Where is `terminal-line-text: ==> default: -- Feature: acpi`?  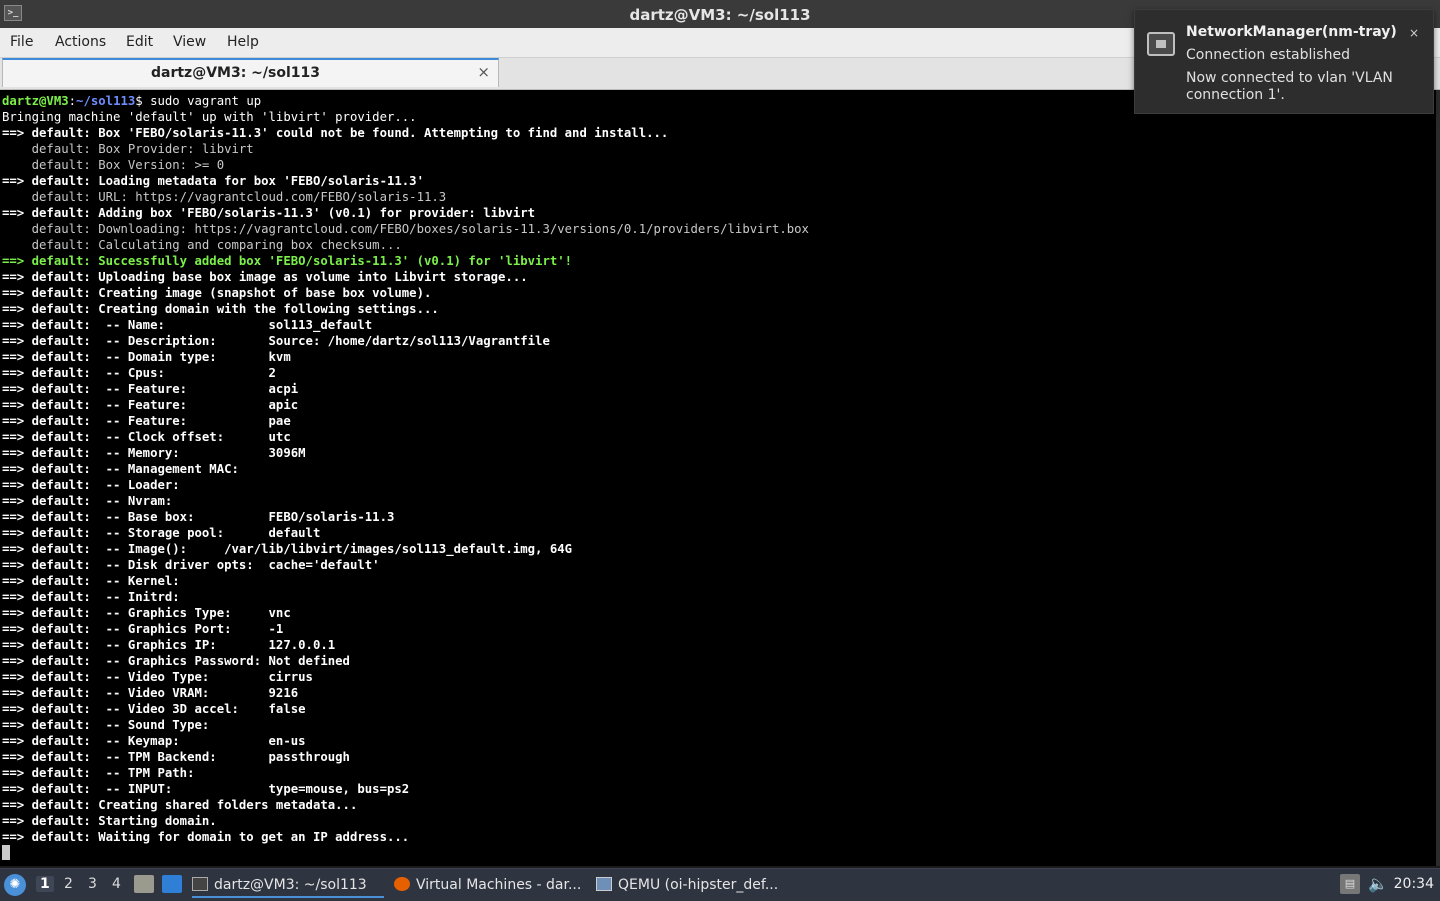
terminal-line-text: ==> default: -- Feature: acpi is located at coordinates (150, 389).